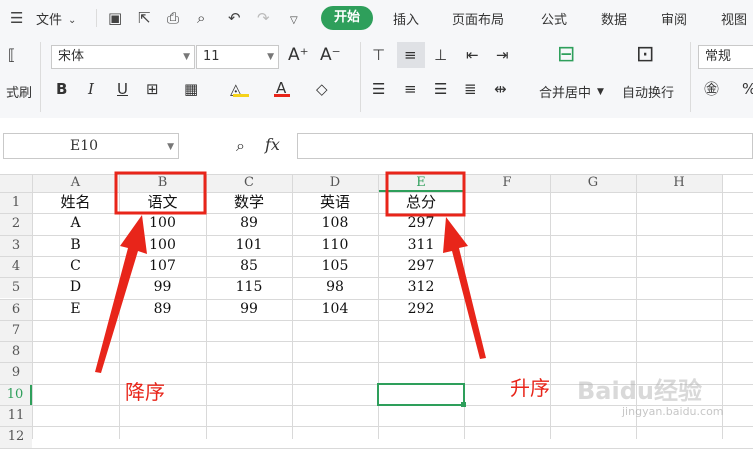 The width and height of the screenshot is (753, 449). What do you see at coordinates (639, 391) in the screenshot?
I see `watermark-brand: Baidu经验` at bounding box center [639, 391].